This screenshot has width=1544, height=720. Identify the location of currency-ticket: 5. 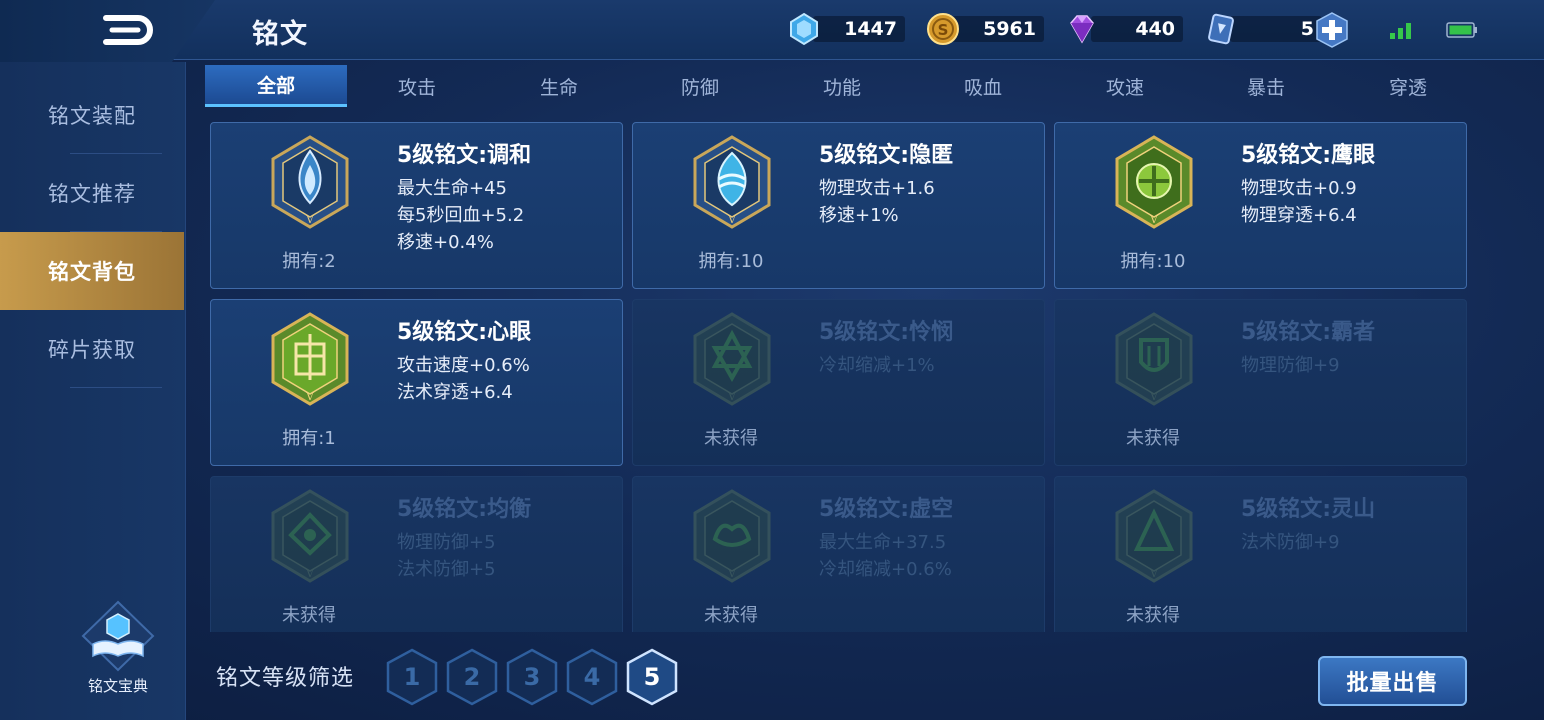
(1263, 29).